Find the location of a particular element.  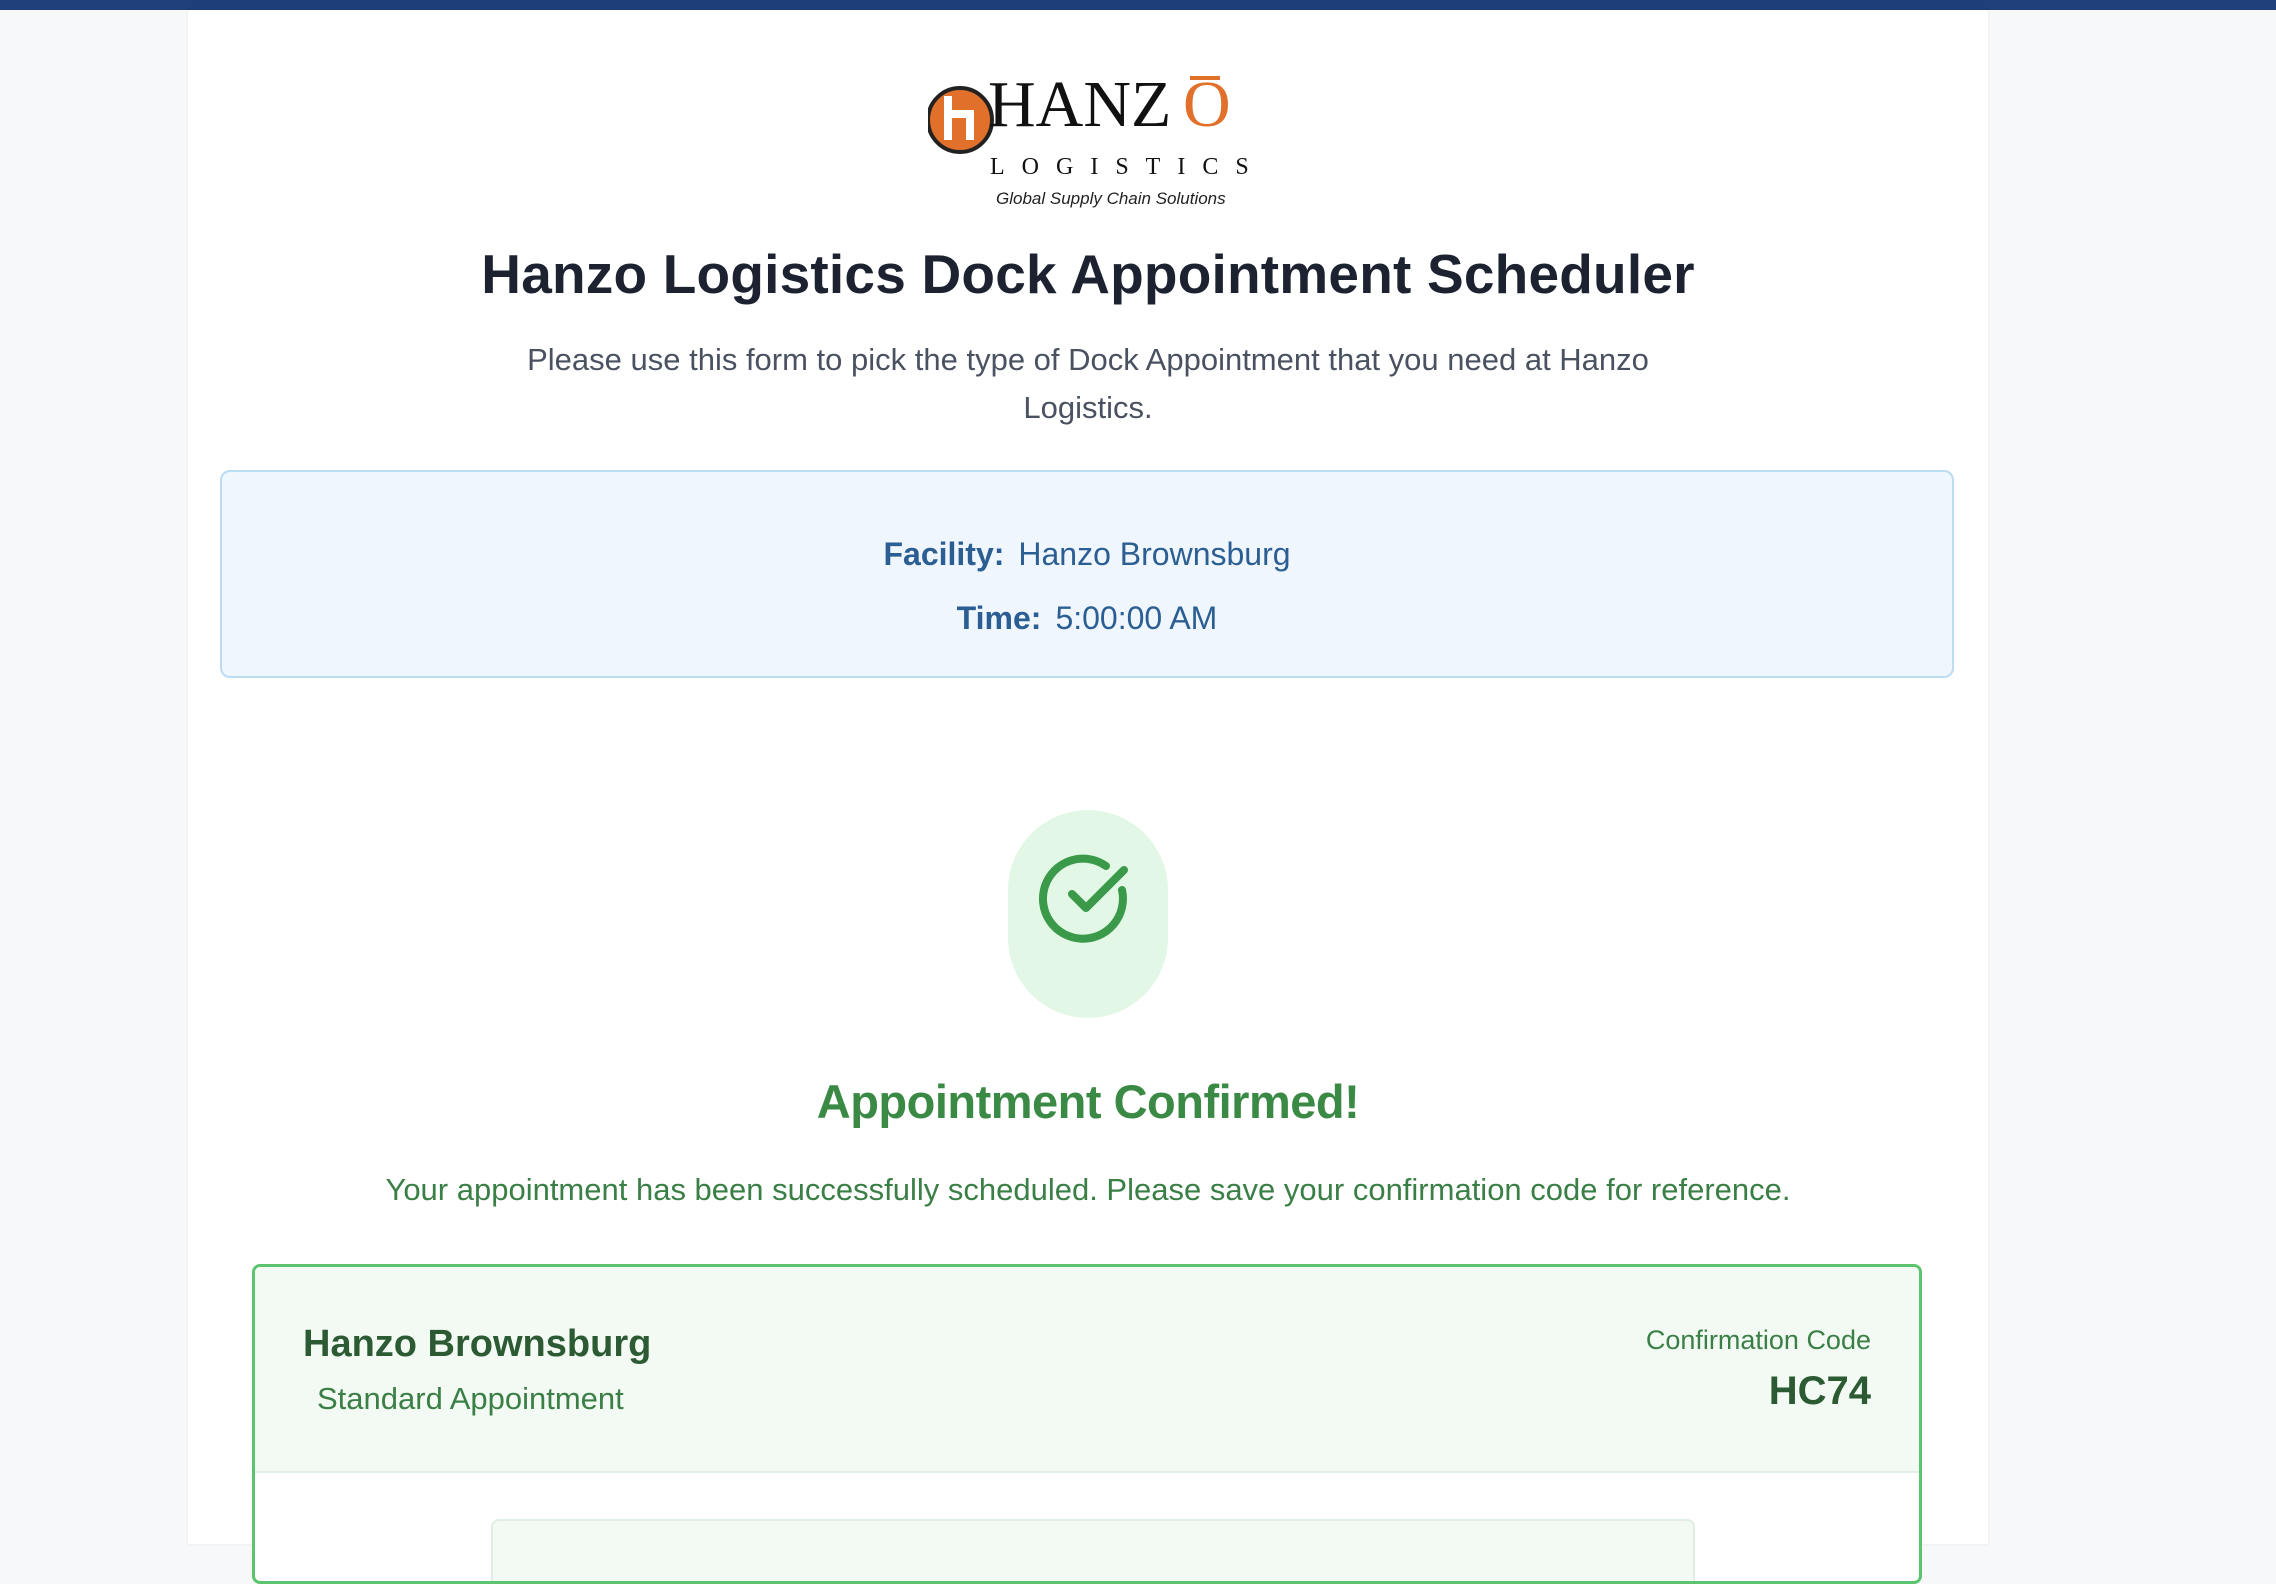

top-accent-bar is located at coordinates (1138, 5).